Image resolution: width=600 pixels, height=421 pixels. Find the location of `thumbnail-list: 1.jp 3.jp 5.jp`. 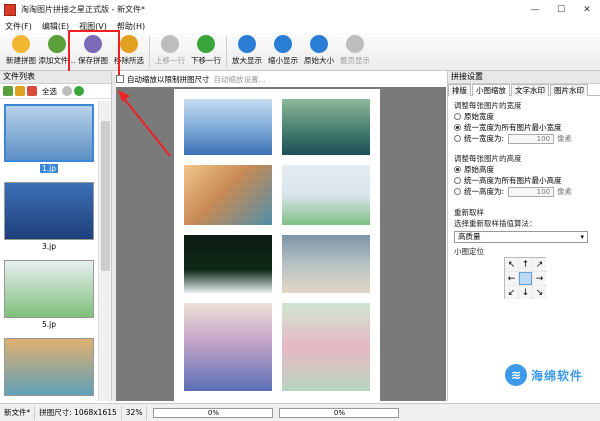

thumbnail-list: 1.jp 3.jp 5.jp is located at coordinates (49, 251).